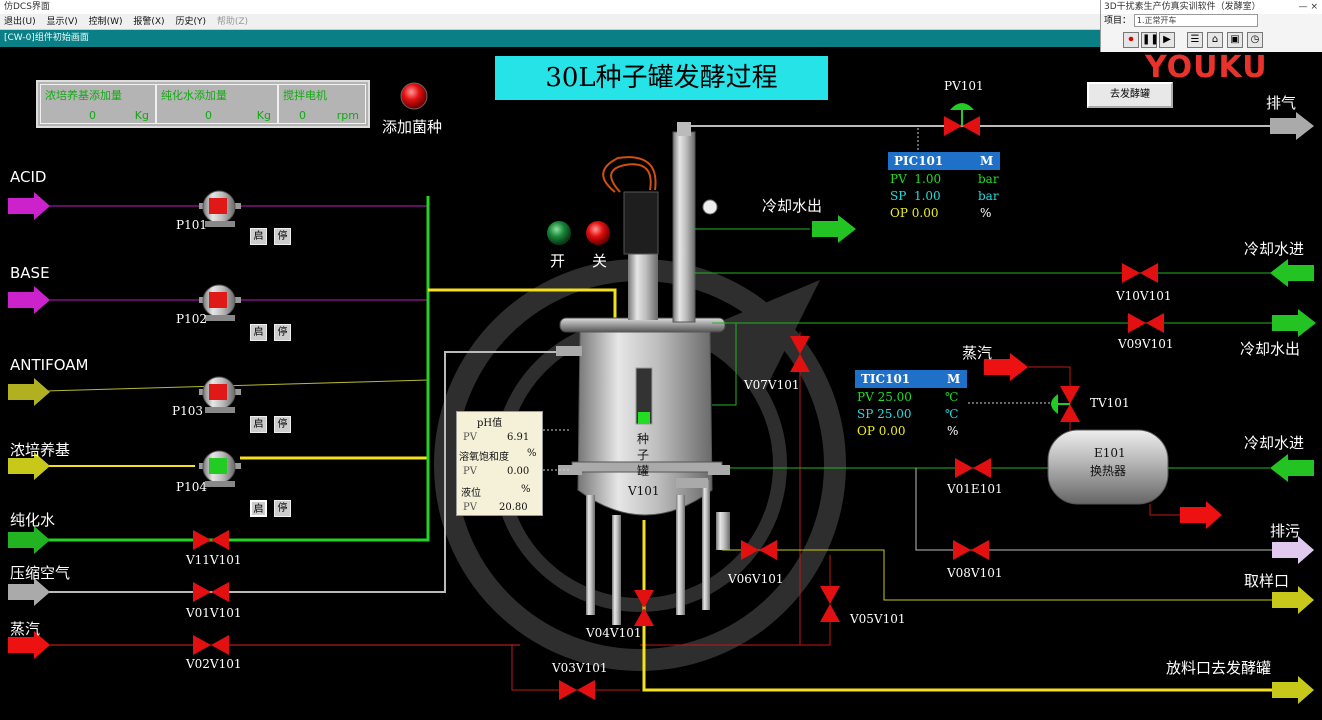  Describe the element at coordinates (214, 560) in the screenshot. I see `tag-v11v101: V11V101` at that location.